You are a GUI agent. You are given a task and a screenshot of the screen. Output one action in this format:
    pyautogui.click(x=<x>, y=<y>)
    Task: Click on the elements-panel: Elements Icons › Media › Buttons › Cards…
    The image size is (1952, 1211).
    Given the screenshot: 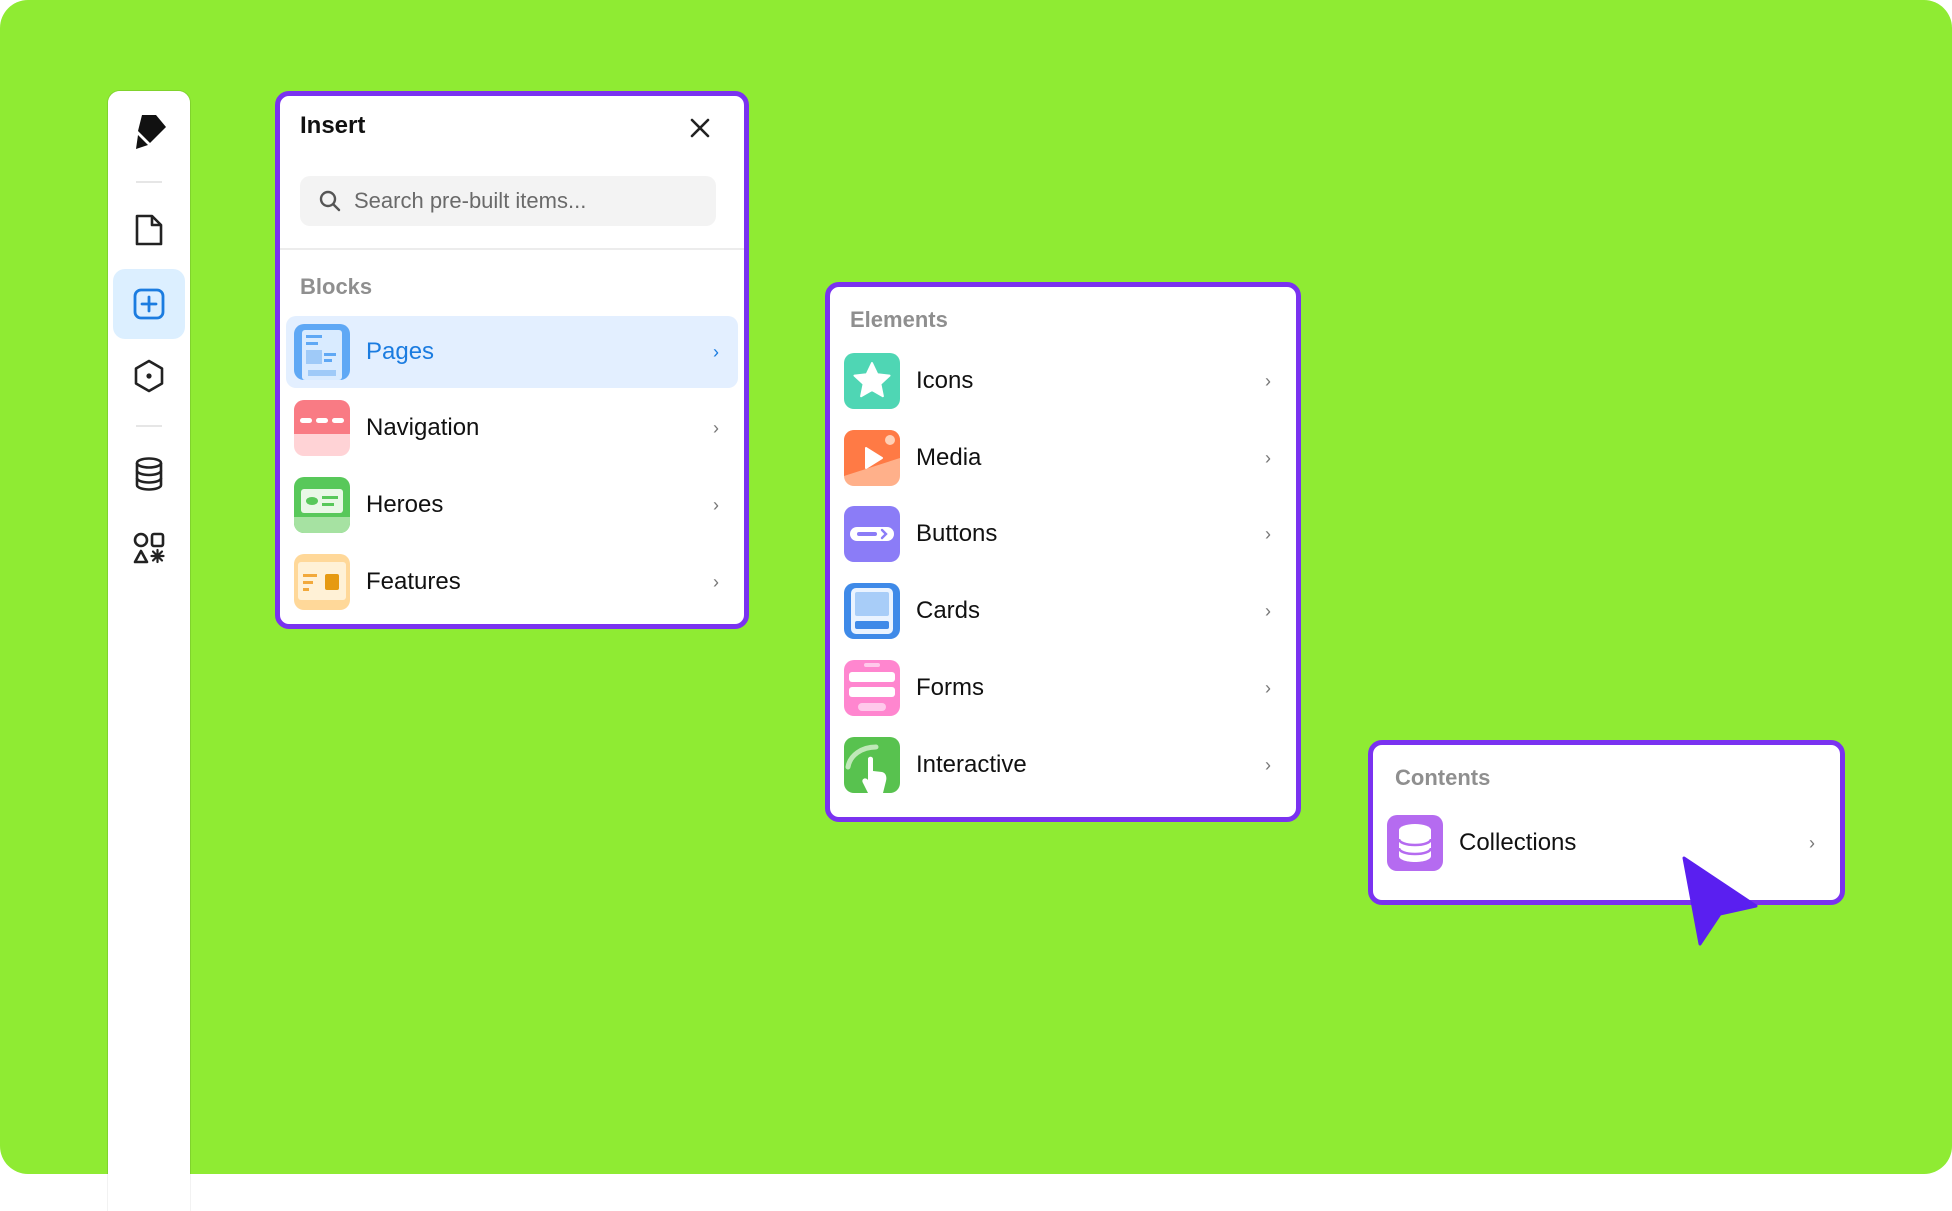 What is the action you would take?
    pyautogui.click(x=1063, y=552)
    